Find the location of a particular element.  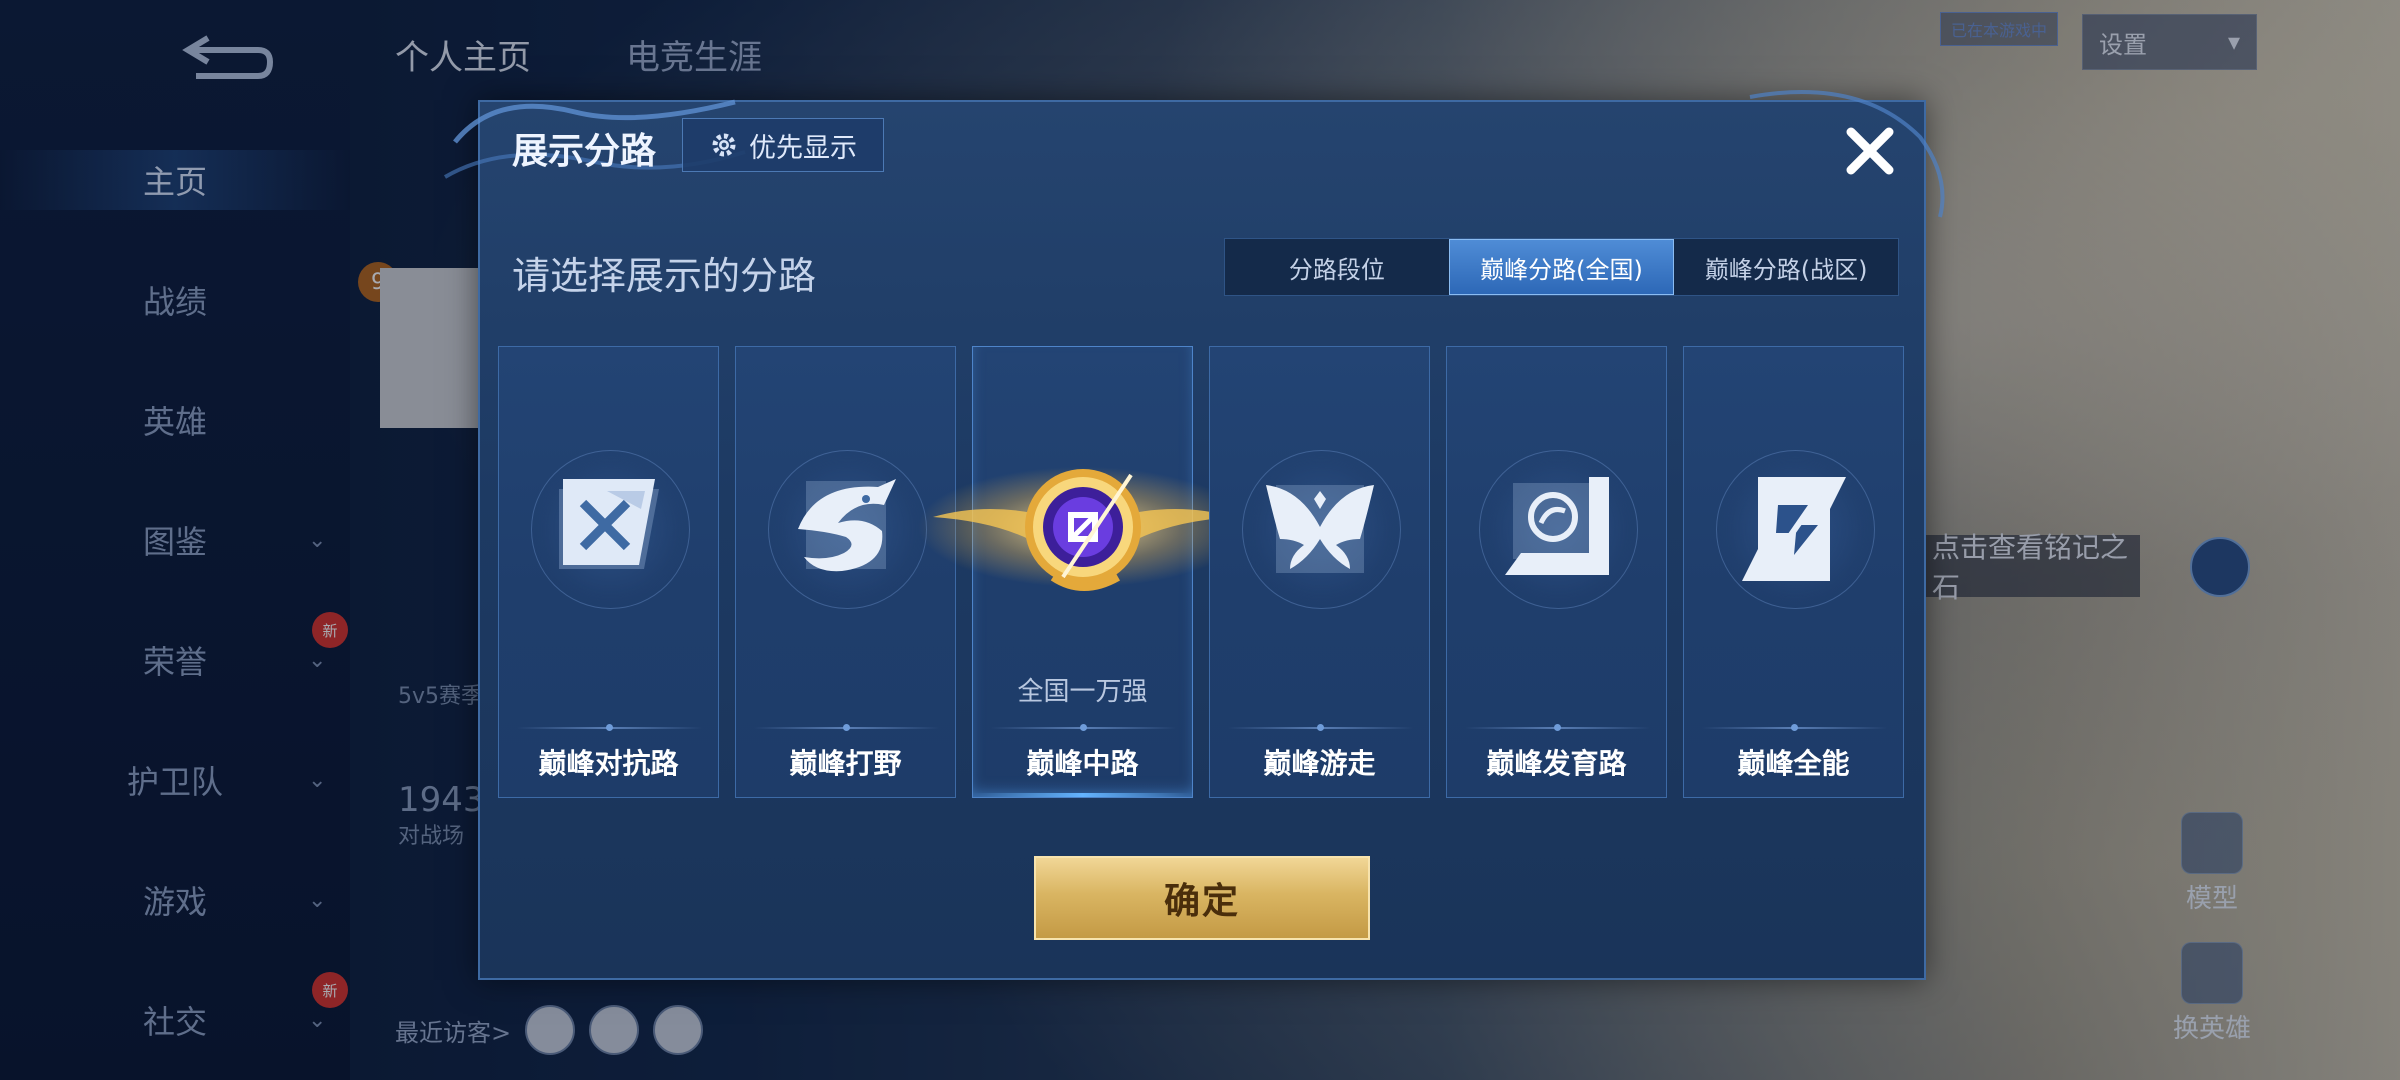

dialog-subtitle: 请选择展示的分路 is located at coordinates (664, 276).